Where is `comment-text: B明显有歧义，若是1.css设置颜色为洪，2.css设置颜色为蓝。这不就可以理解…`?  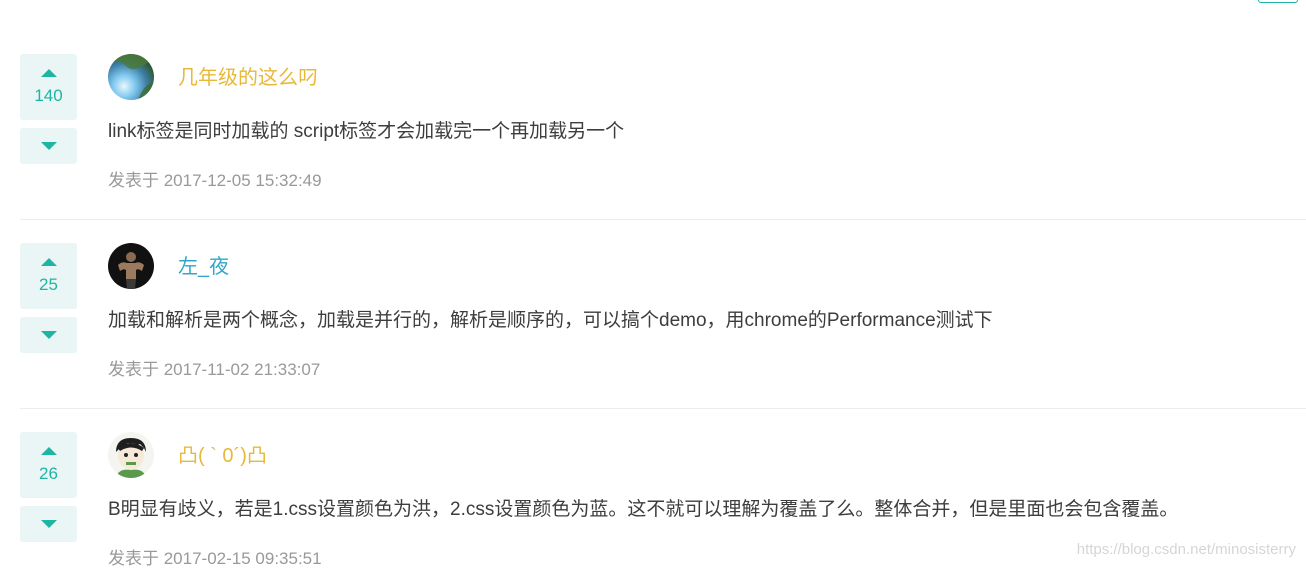
comment-text: B明显有歧义，若是1.css设置颜色为洪，2.css设置颜色为蓝。这不就可以理解… is located at coordinates (643, 509).